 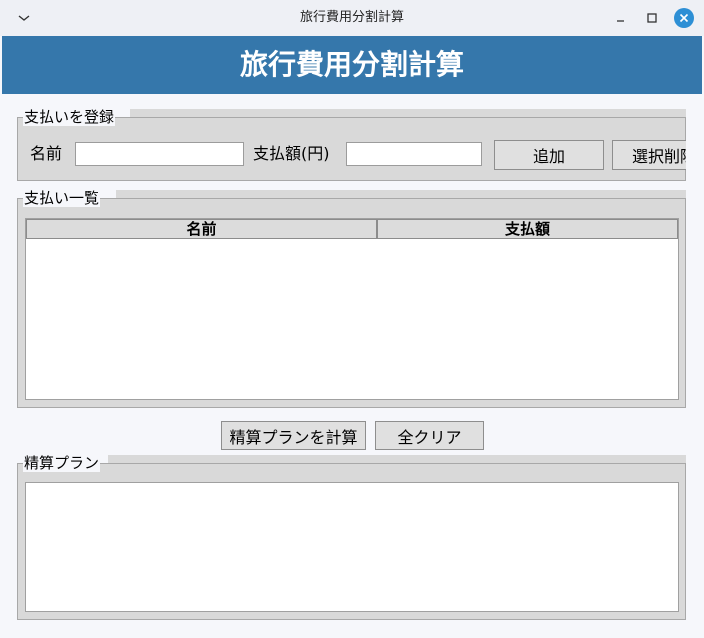 I want to click on name-label: 名前, so click(x=46, y=153).